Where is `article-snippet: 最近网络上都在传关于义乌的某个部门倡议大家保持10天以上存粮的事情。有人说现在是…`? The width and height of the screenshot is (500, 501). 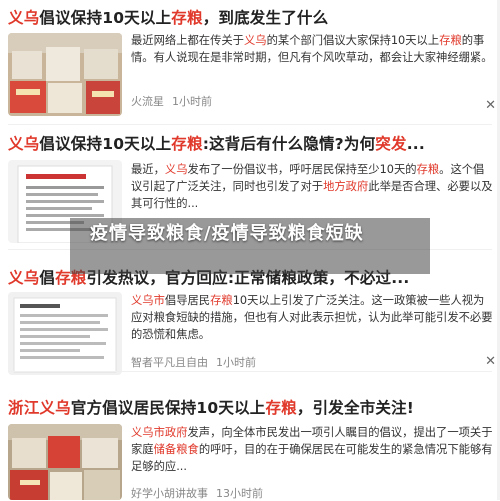 article-snippet: 最近网络上都在传关于义乌的某个部门倡议大家保持10天以上存粮的事情。有人说现在是… is located at coordinates (312, 49).